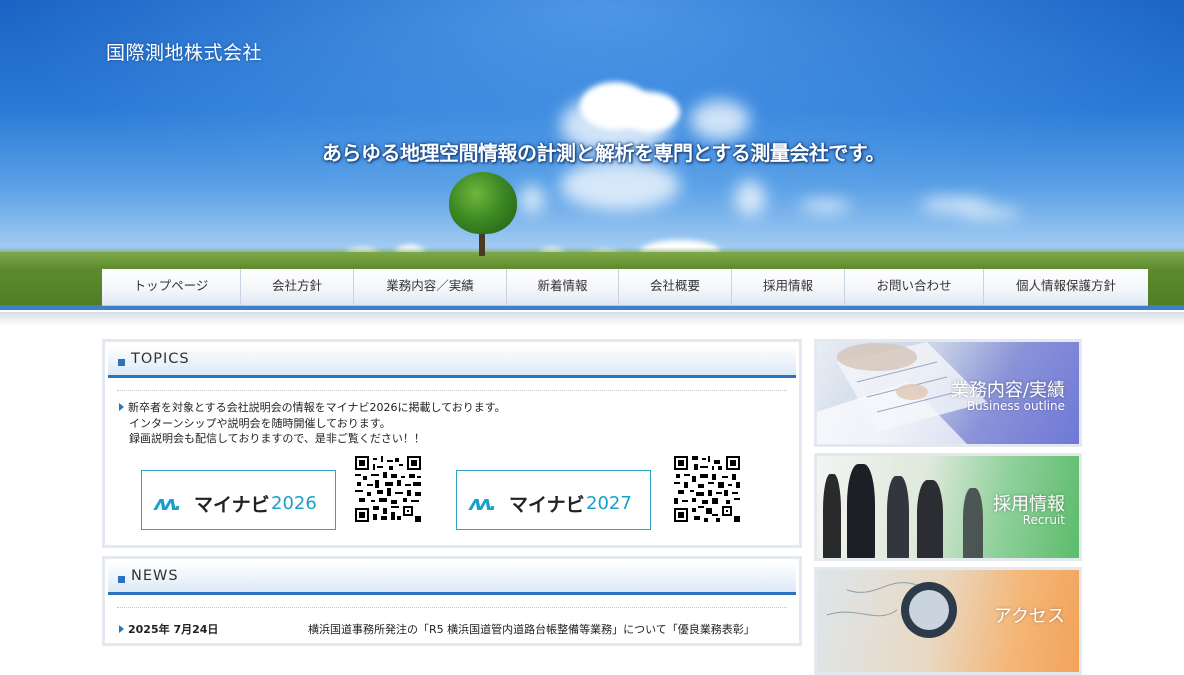 The height and width of the screenshot is (675, 1184). I want to click on topics-header: TOPICS, so click(452, 361).